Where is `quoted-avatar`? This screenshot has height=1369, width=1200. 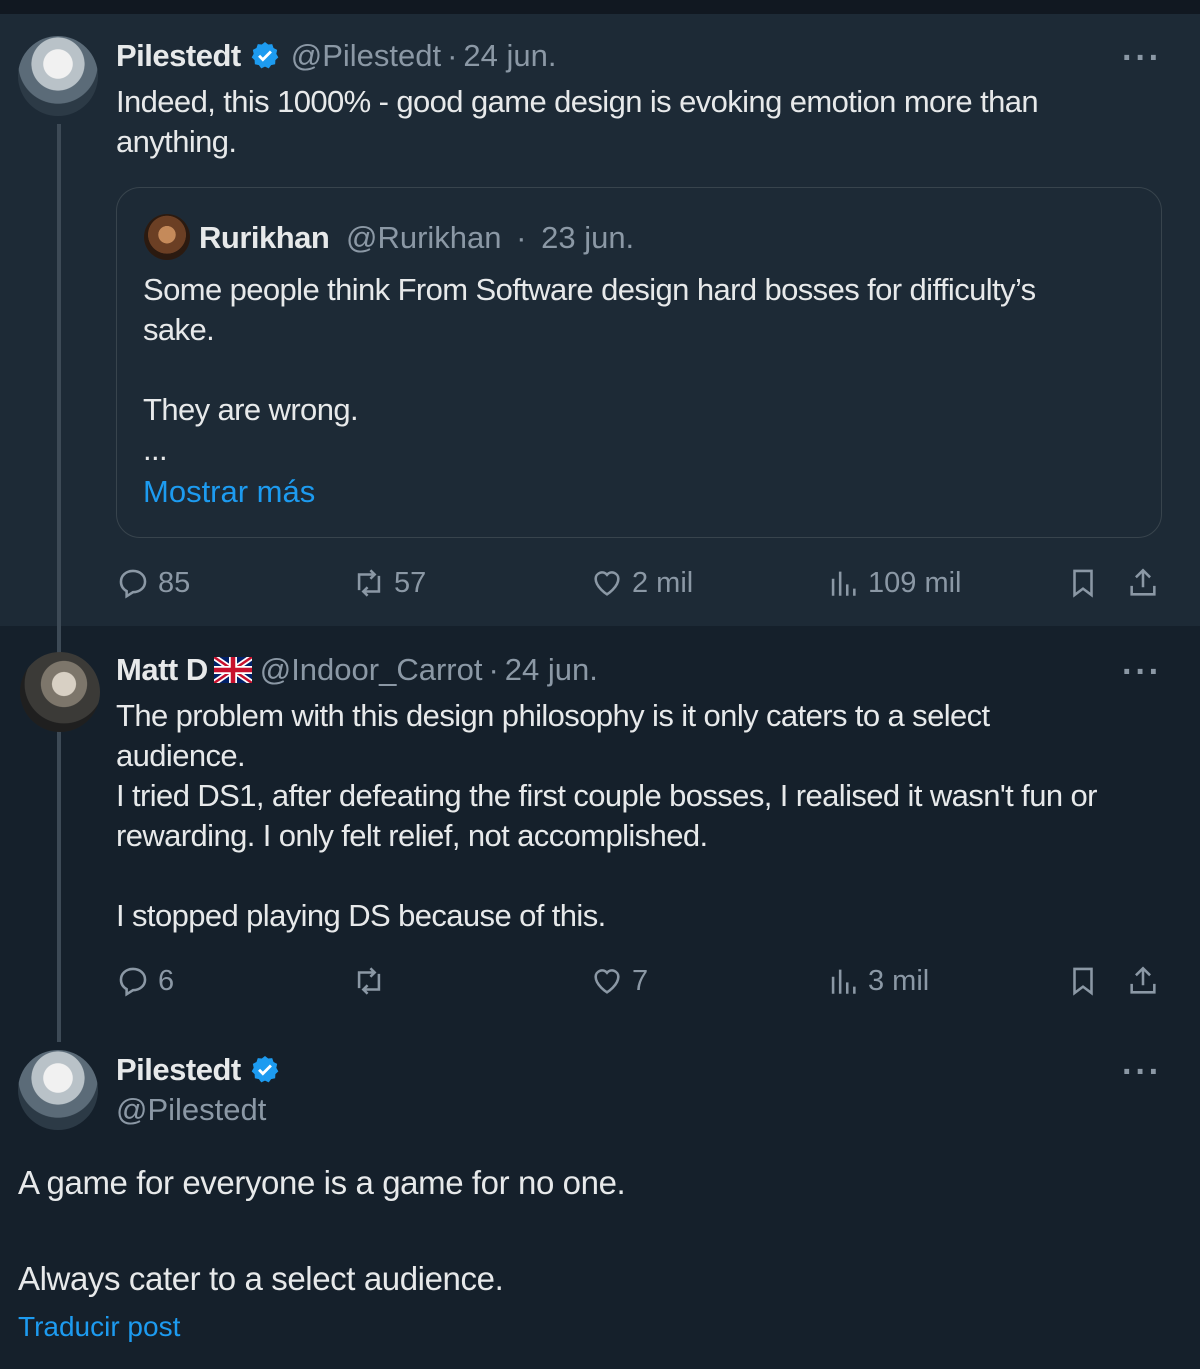
quoted-avatar is located at coordinates (167, 237).